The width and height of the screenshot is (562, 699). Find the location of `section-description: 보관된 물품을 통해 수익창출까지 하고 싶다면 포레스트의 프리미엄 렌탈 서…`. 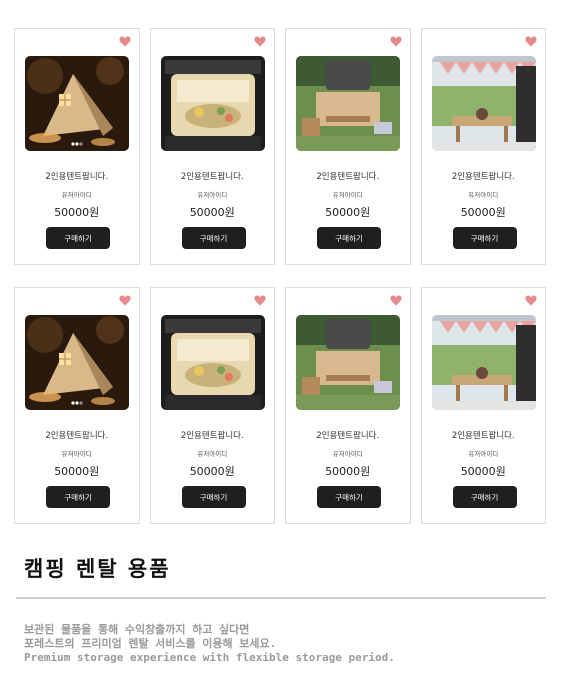

section-description: 보관된 물품을 통해 수익창출까지 하고 싶다면 포레스트의 프리미엄 렌탈 서… is located at coordinates (209, 644).